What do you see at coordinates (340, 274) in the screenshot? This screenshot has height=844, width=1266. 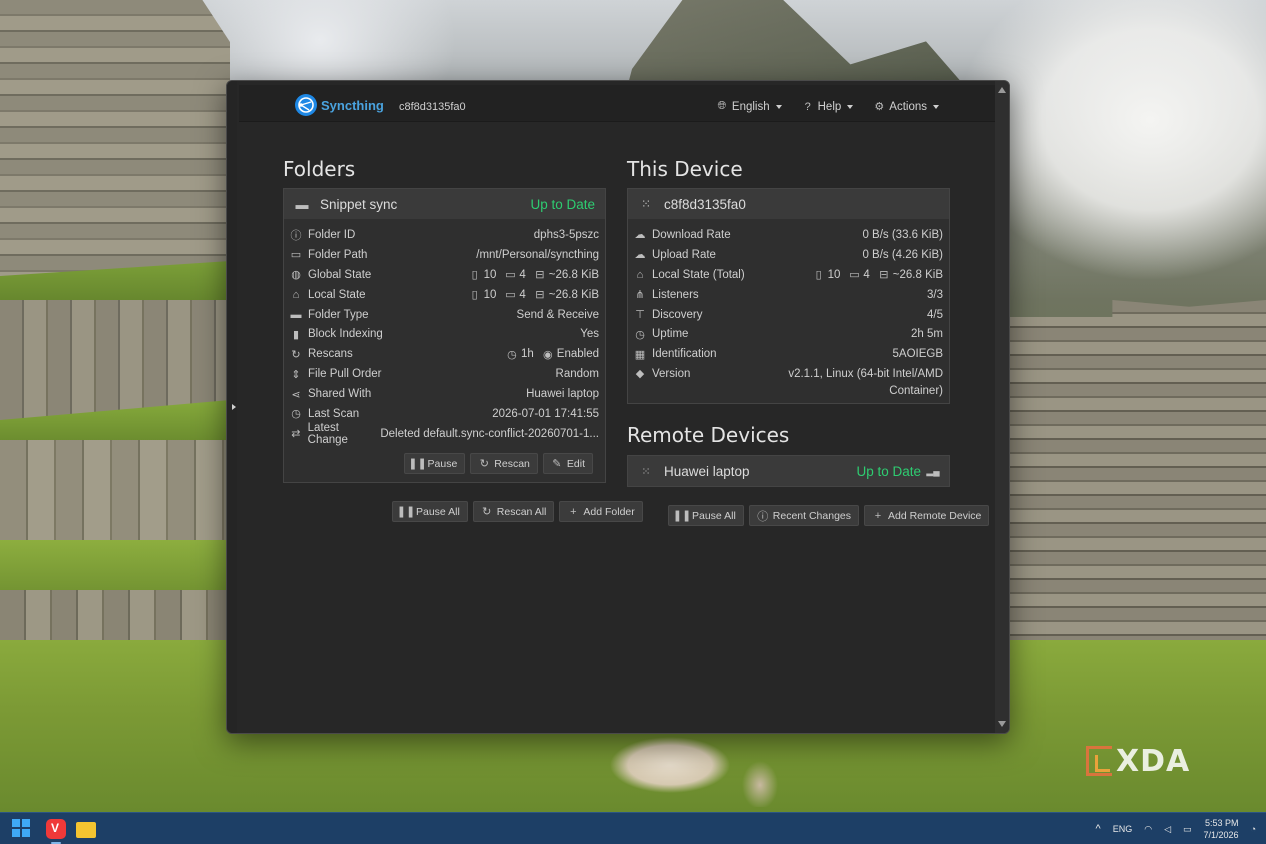 I see `row-label: Global State` at bounding box center [340, 274].